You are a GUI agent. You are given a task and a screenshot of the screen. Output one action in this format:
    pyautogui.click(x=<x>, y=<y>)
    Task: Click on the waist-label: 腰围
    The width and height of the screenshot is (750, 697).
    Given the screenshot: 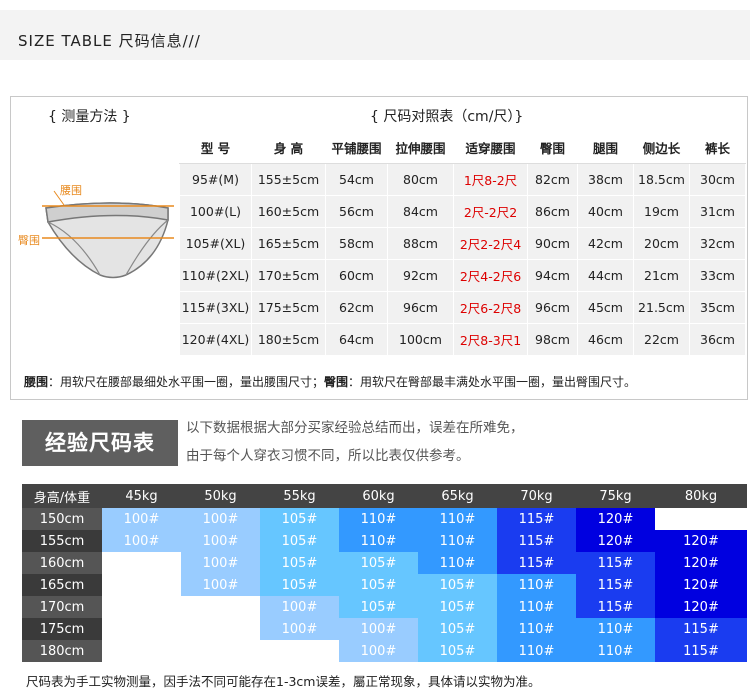 What is the action you would take?
    pyautogui.click(x=71, y=190)
    